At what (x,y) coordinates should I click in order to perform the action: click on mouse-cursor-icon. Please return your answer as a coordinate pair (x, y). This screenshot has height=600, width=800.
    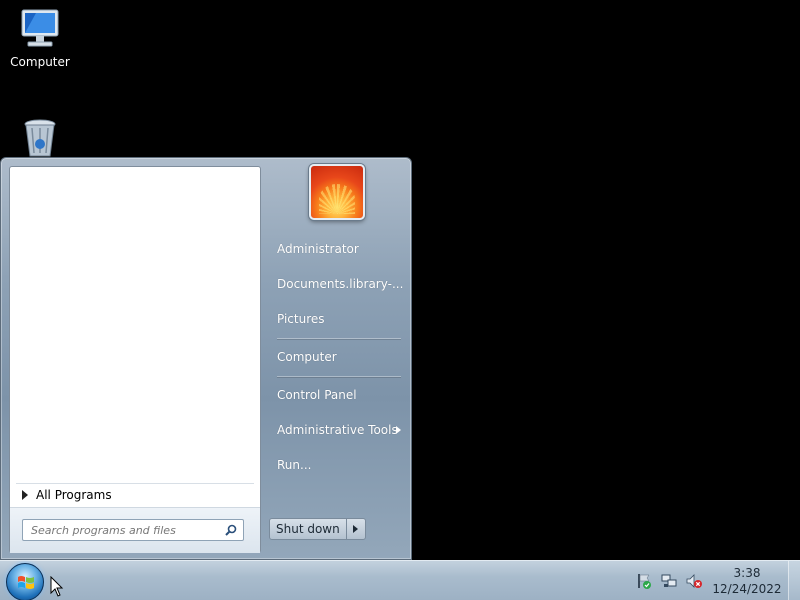
    Looking at the image, I should click on (57, 586).